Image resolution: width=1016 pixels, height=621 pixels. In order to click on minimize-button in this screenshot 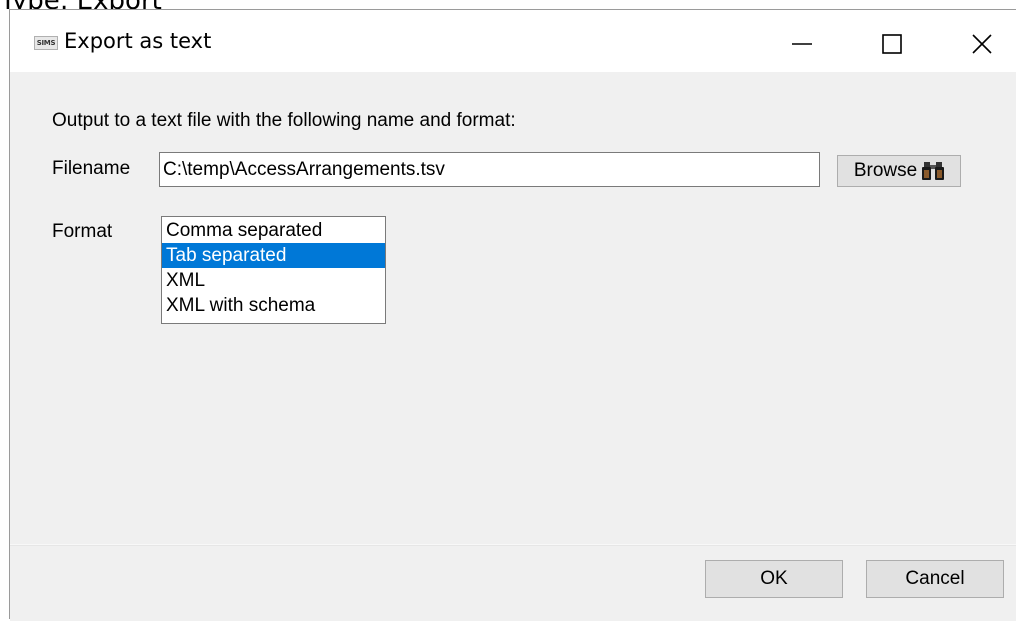, I will do `click(802, 44)`.